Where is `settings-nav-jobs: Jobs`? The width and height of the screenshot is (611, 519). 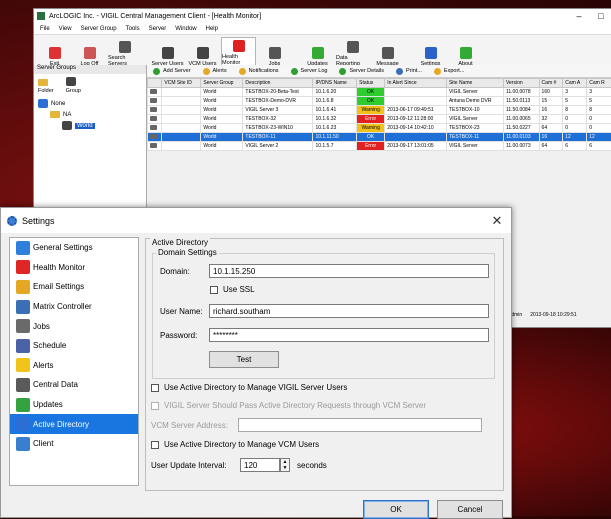 settings-nav-jobs: Jobs is located at coordinates (74, 326).